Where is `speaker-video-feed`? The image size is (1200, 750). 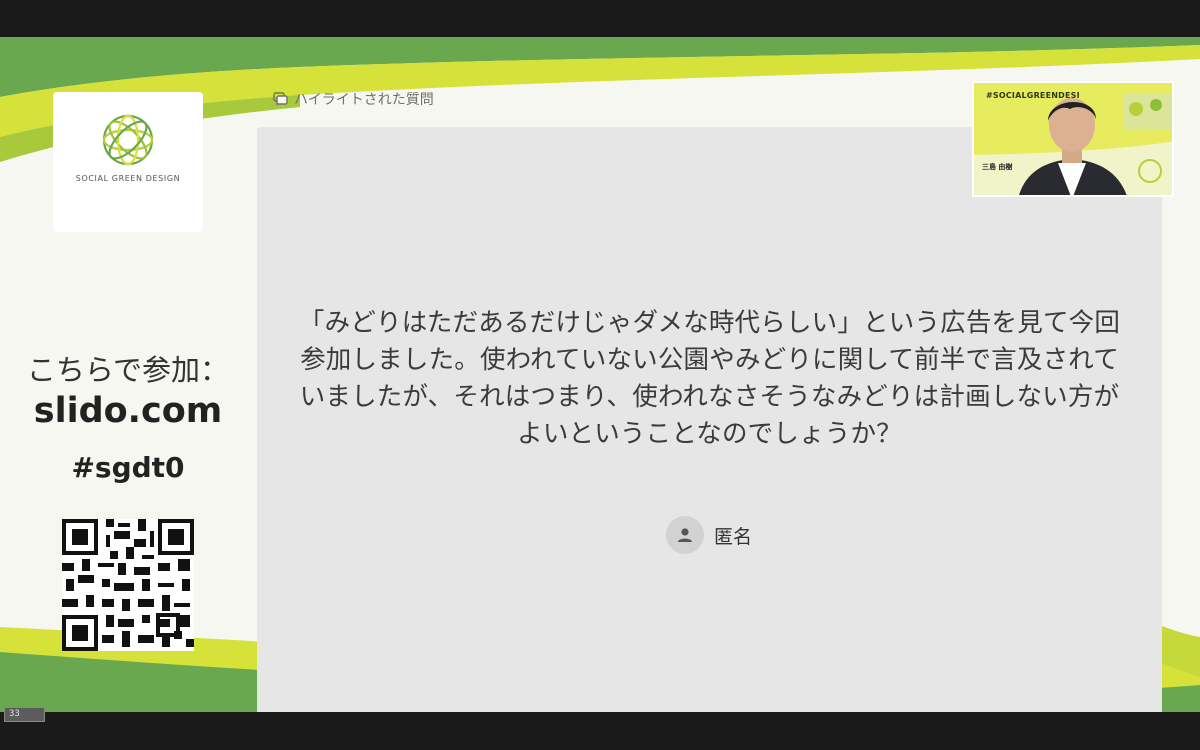
speaker-video-feed is located at coordinates (1073, 139).